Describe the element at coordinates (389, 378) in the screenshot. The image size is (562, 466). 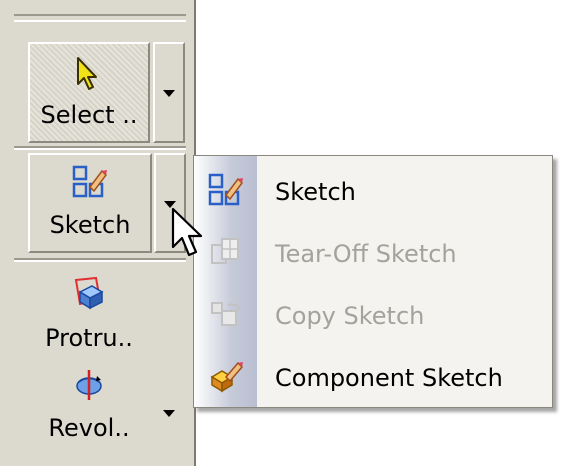
I see `menu-item-label: Component Sketch` at that location.